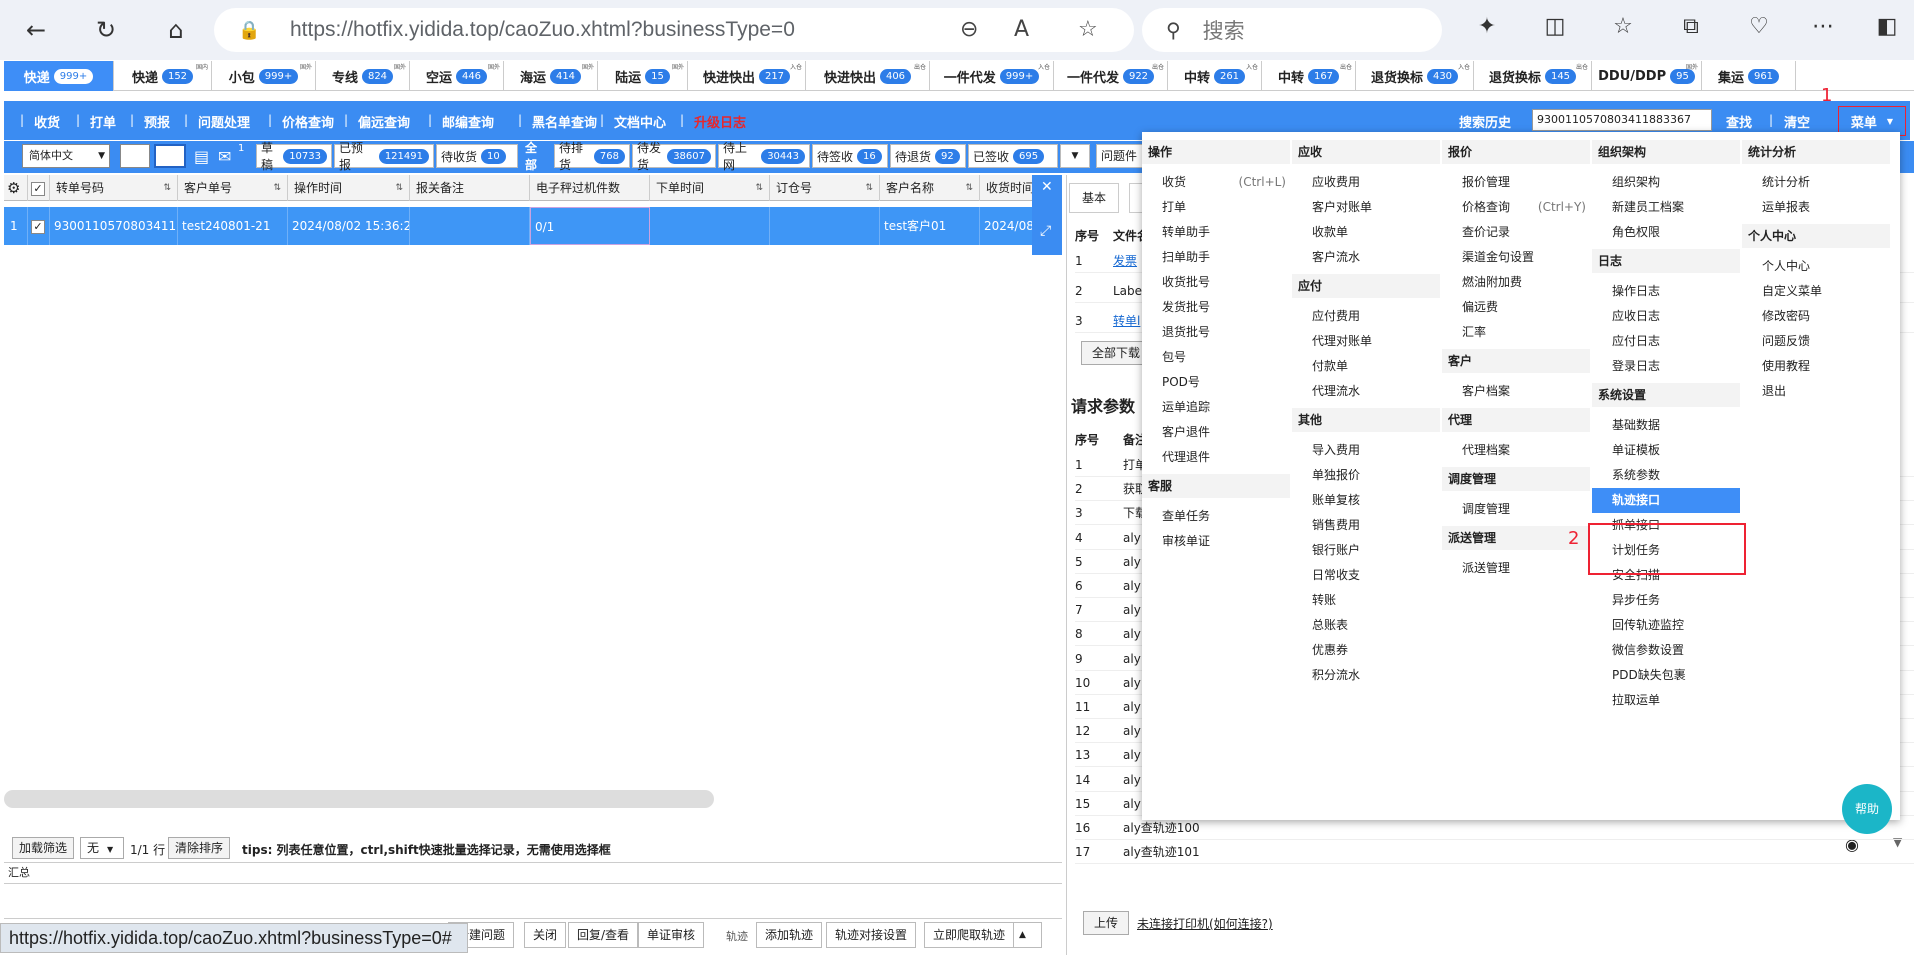 This screenshot has width=1914, height=962. I want to click on menu-item: 扫单助手, so click(1216, 257).